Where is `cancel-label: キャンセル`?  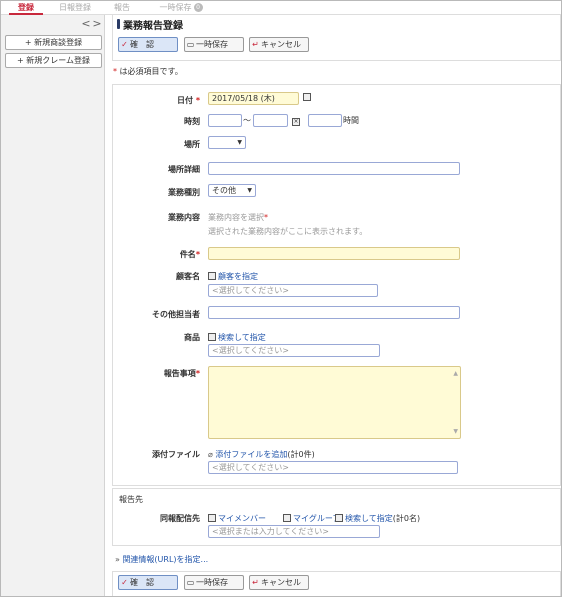
cancel-label: キャンセル is located at coordinates (281, 44).